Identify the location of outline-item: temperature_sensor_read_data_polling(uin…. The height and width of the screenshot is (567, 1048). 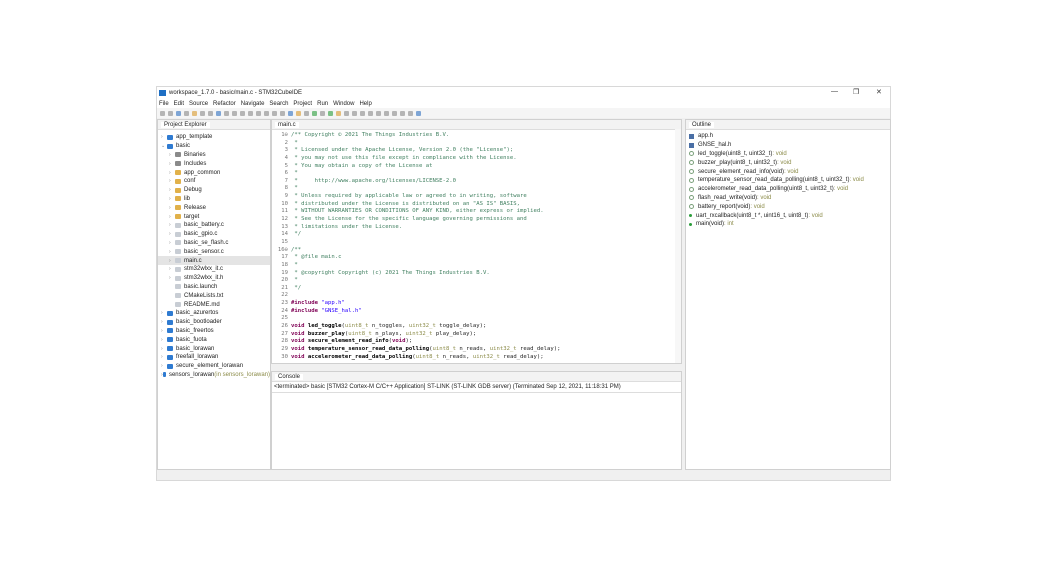
(788, 180).